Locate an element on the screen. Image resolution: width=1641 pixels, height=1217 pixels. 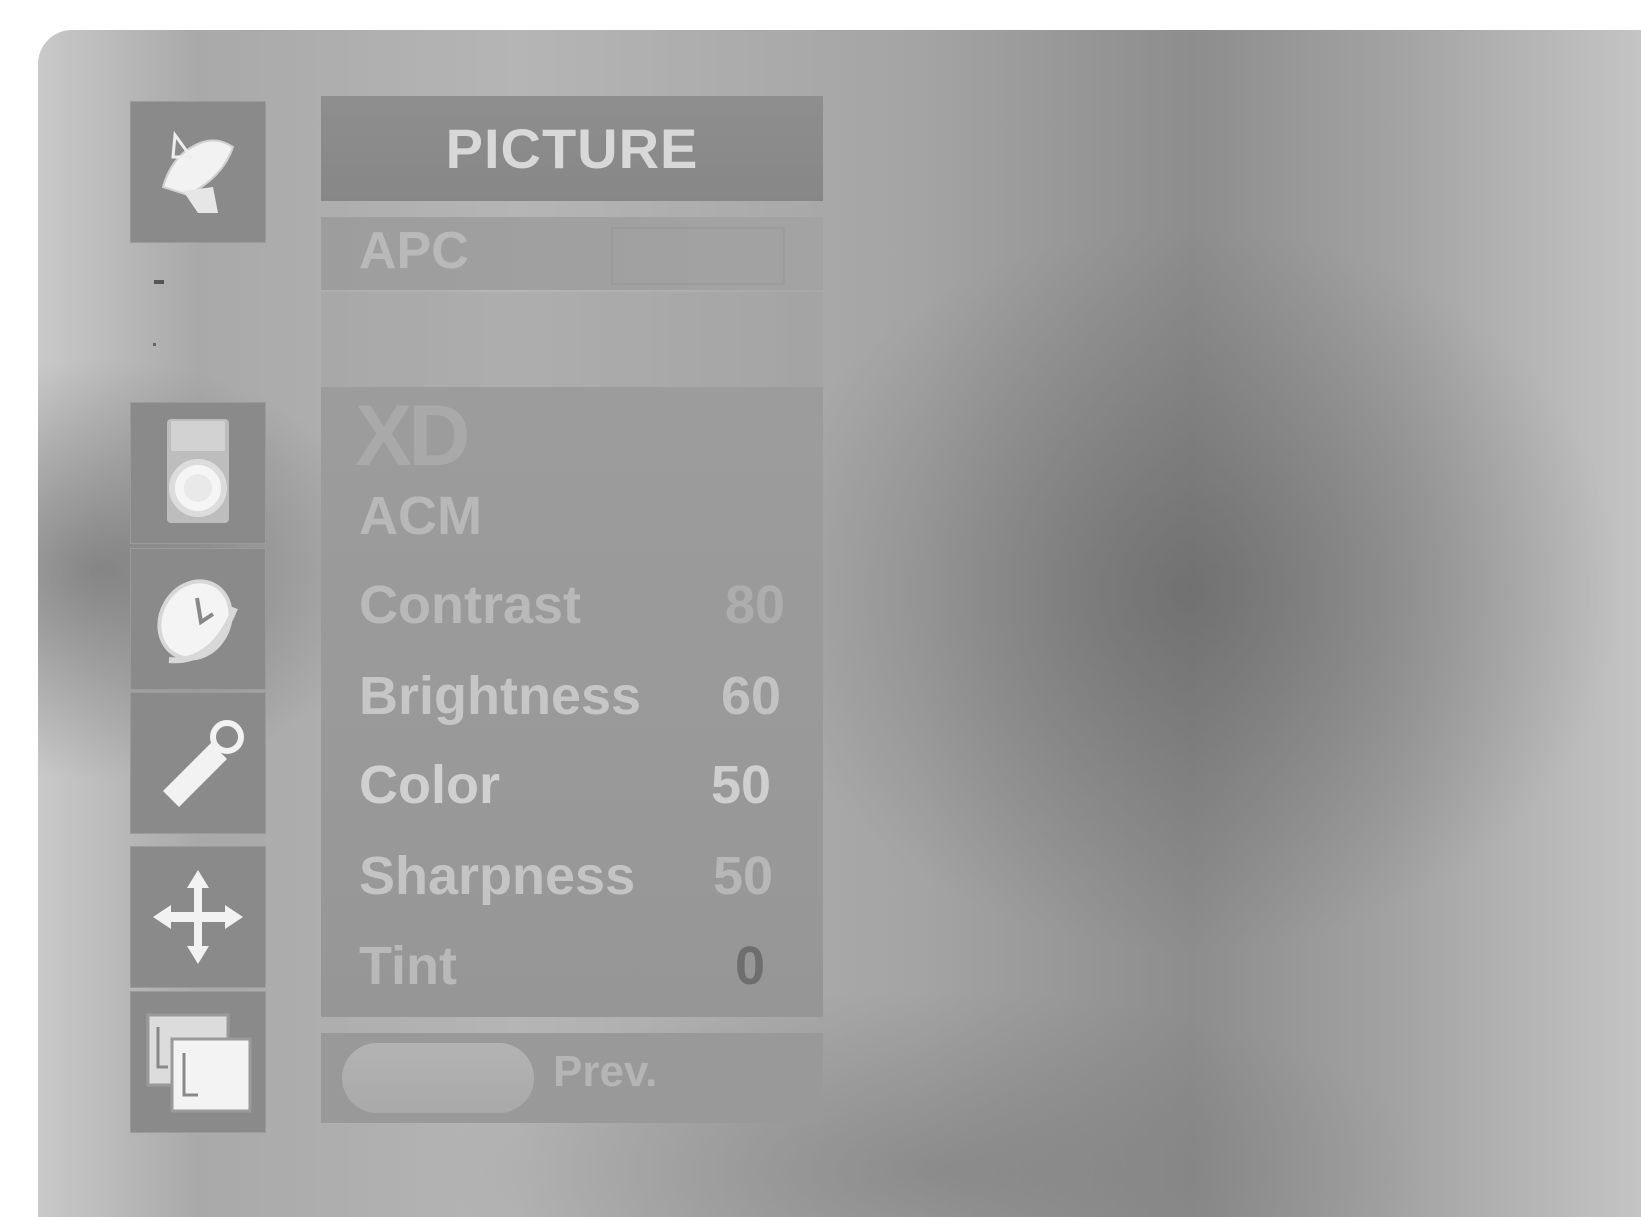
menu-item-acm: ACM is located at coordinates (420, 516).